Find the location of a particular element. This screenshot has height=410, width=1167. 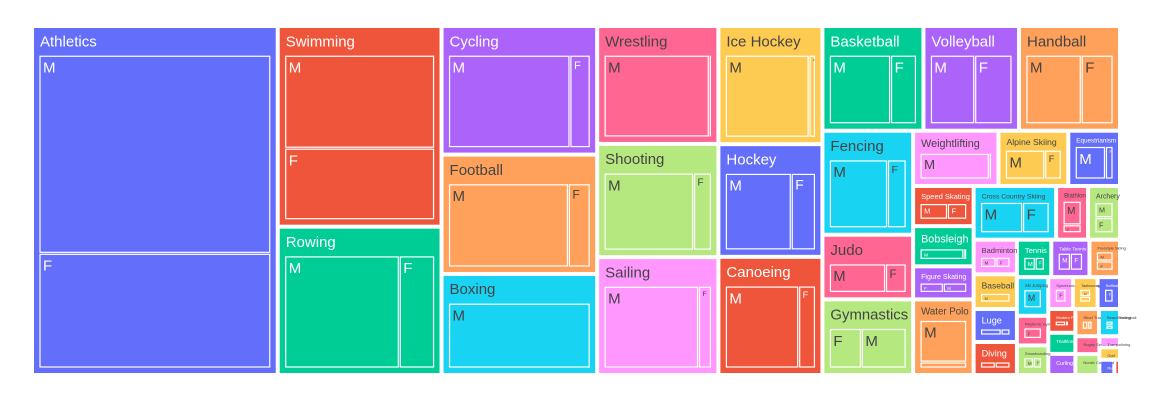

treemap-tile-baseball: Baseball M is located at coordinates (995, 291).